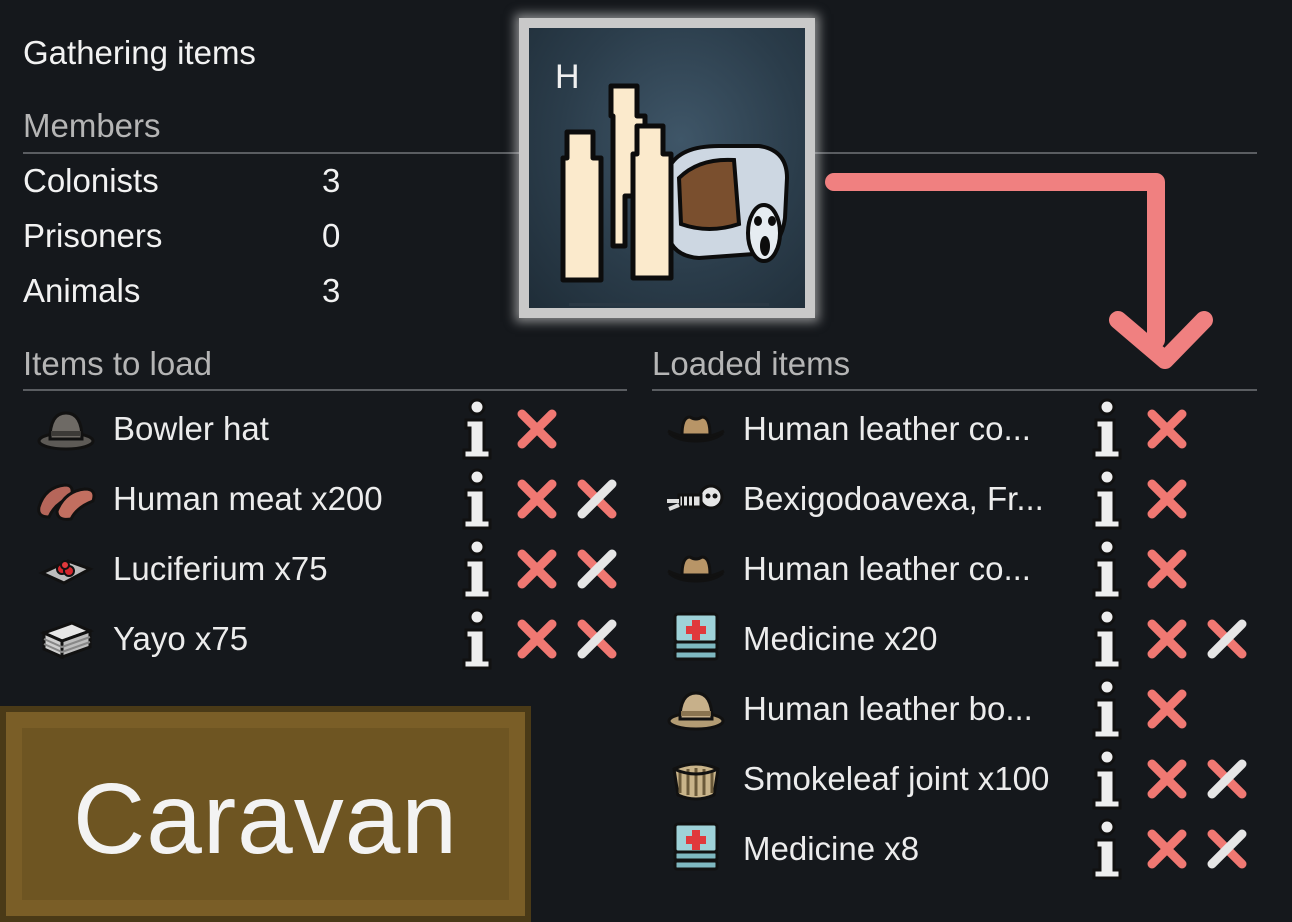 This screenshot has width=1292, height=922. I want to click on meat-icon, so click(66, 499).